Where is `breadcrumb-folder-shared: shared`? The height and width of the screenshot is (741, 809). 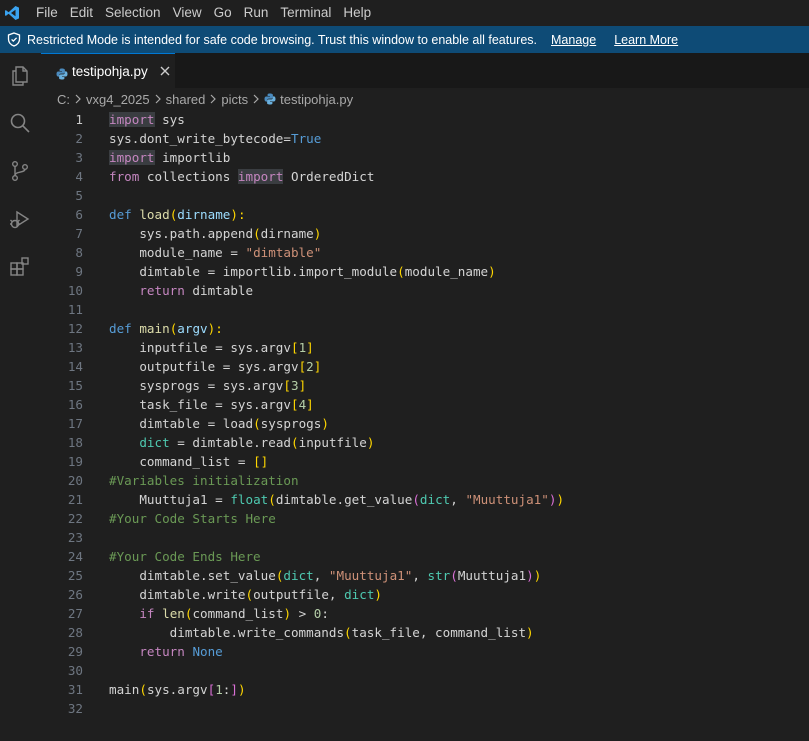
breadcrumb-folder-shared: shared is located at coordinates (186, 99).